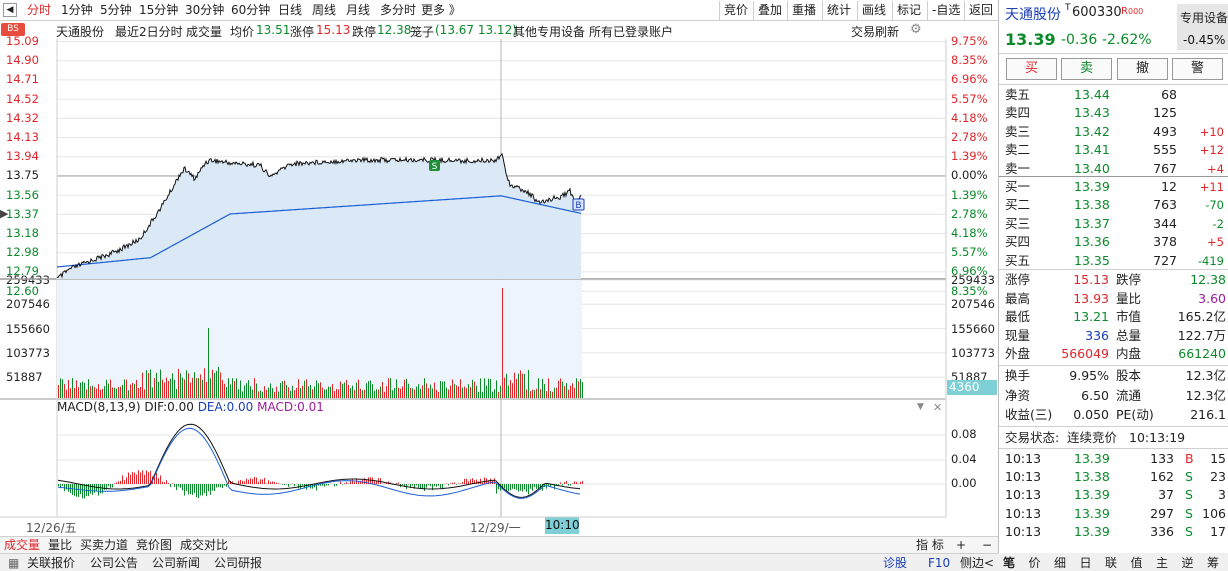 The image size is (1228, 571). Describe the element at coordinates (1169, 94) in the screenshot. I see `level-volume: 68` at that location.